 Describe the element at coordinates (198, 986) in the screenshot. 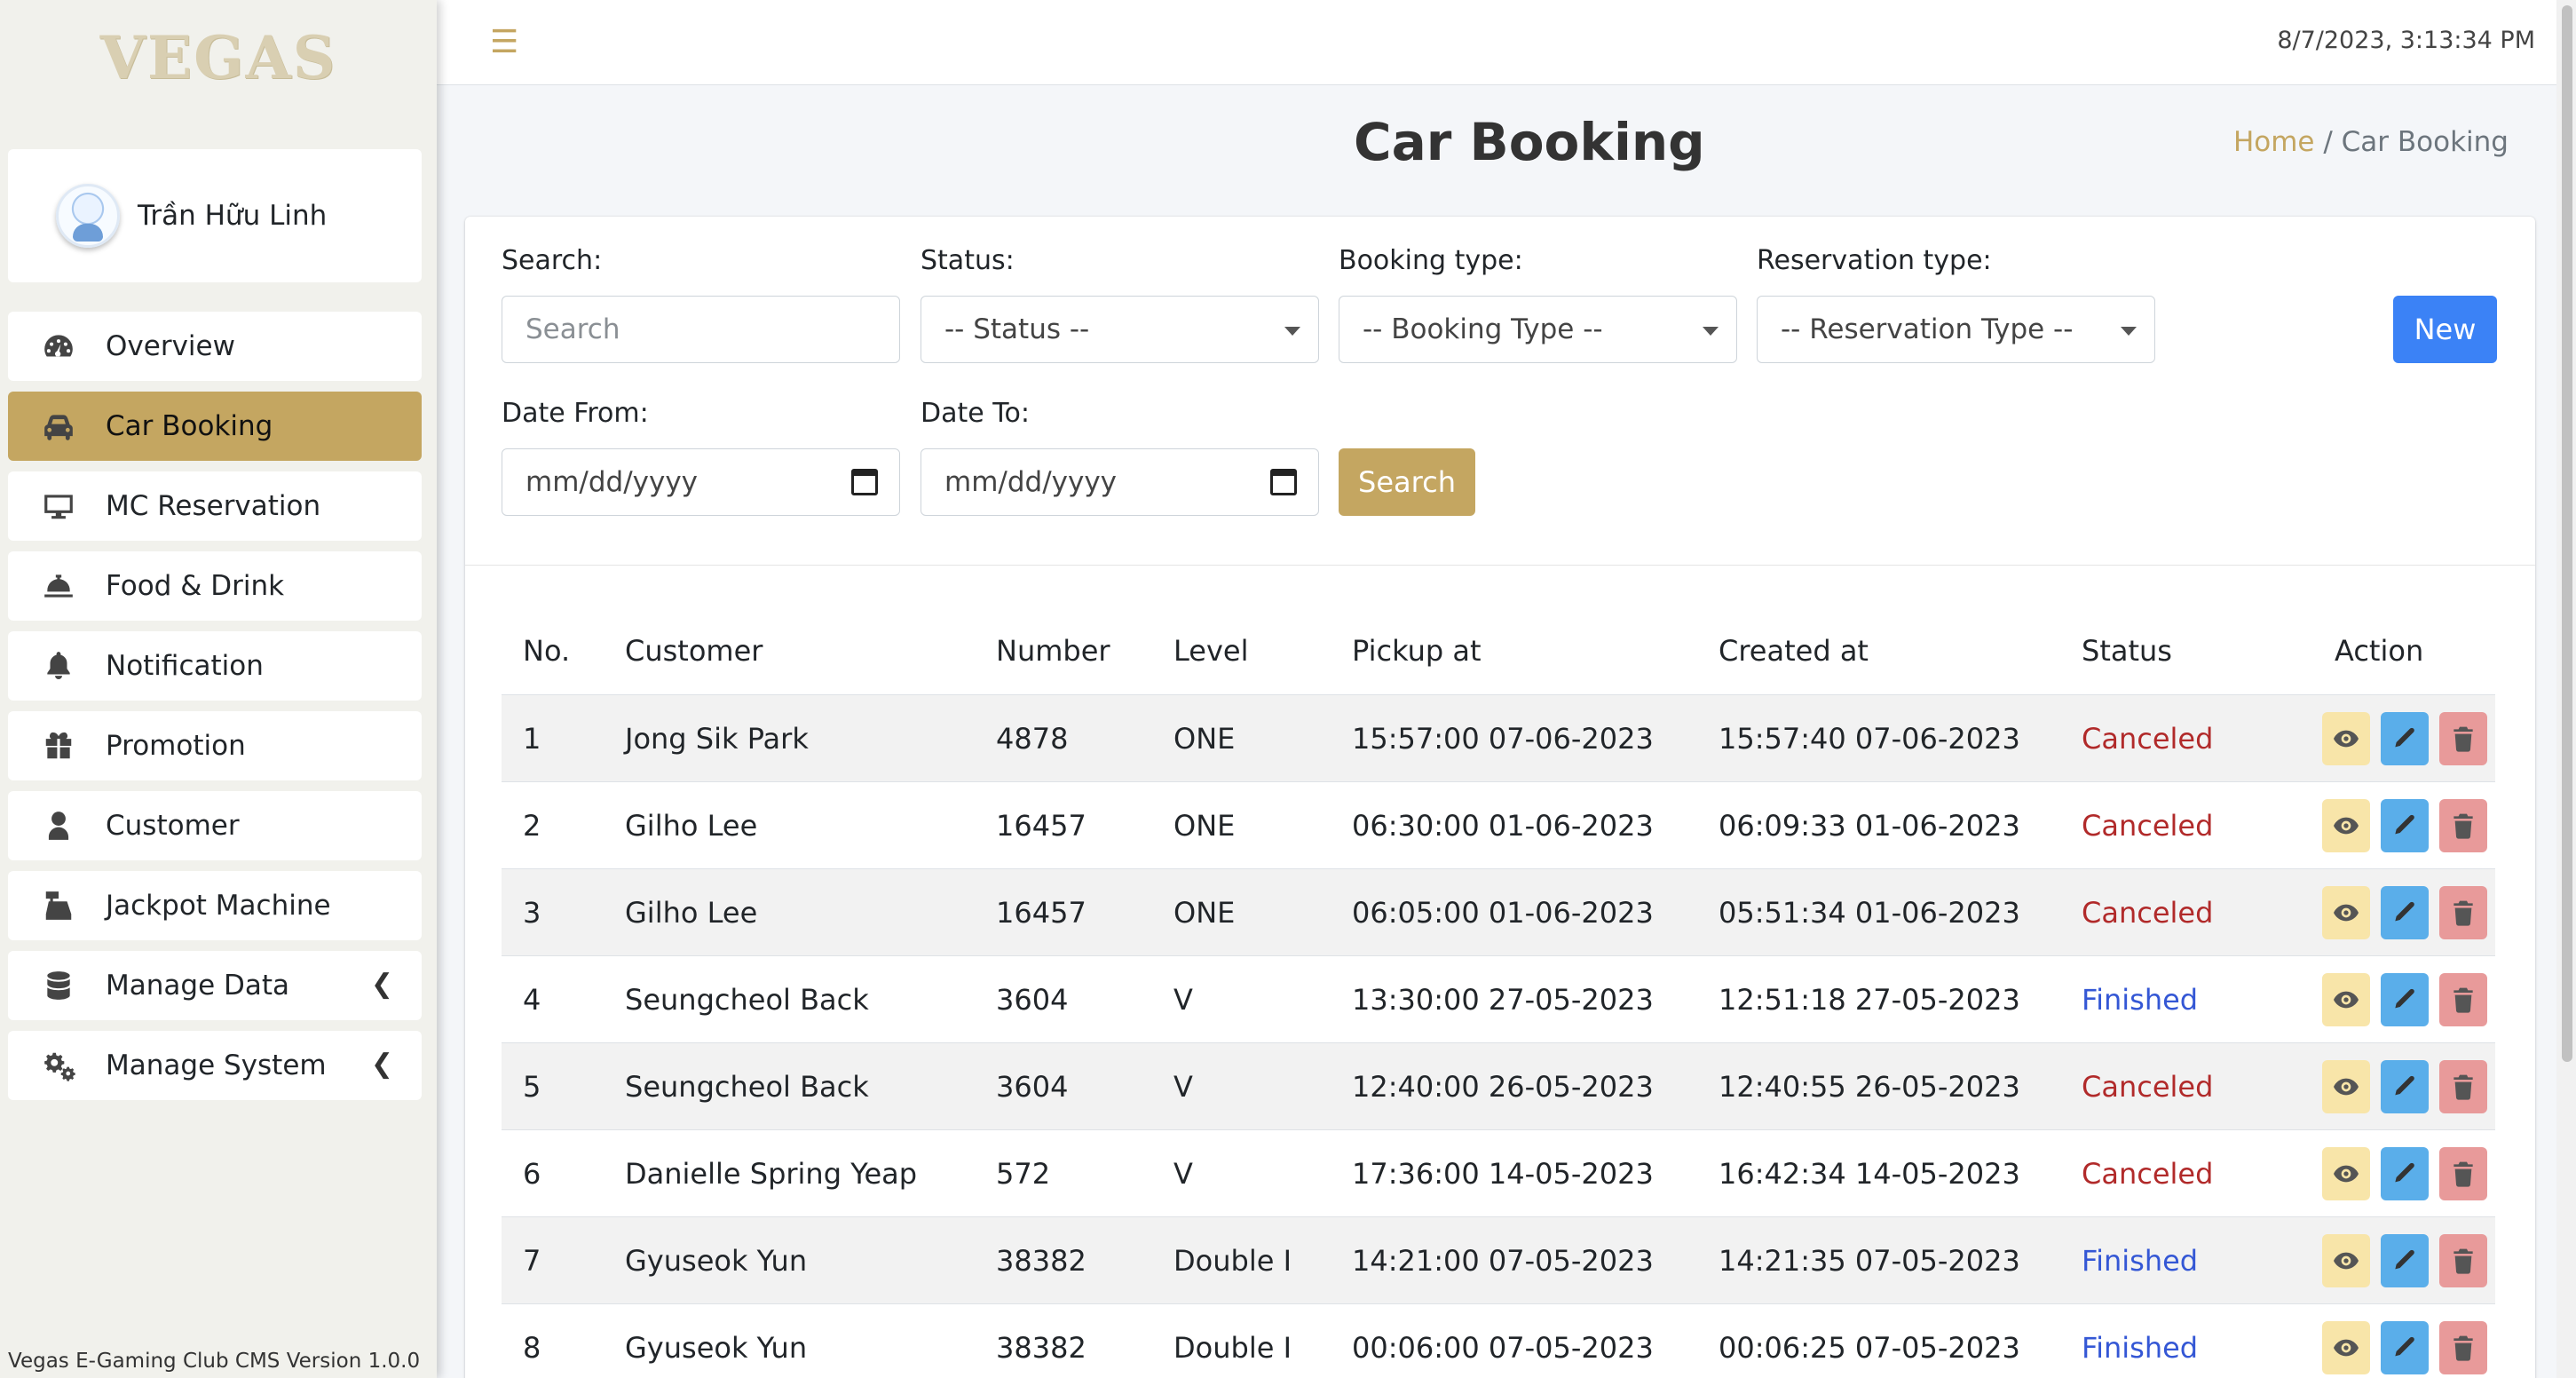

I see `sidebar-item-label: Manage Data` at that location.